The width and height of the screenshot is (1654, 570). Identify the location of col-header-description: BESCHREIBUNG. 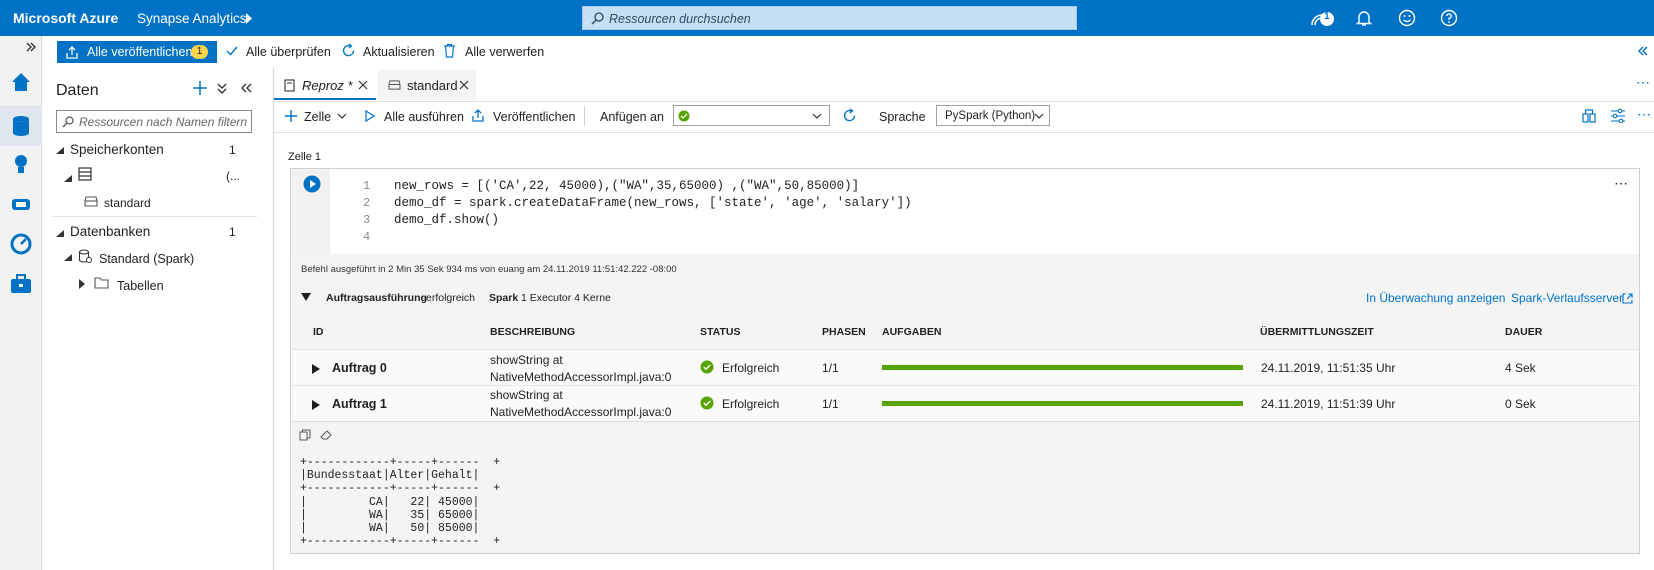
(533, 332).